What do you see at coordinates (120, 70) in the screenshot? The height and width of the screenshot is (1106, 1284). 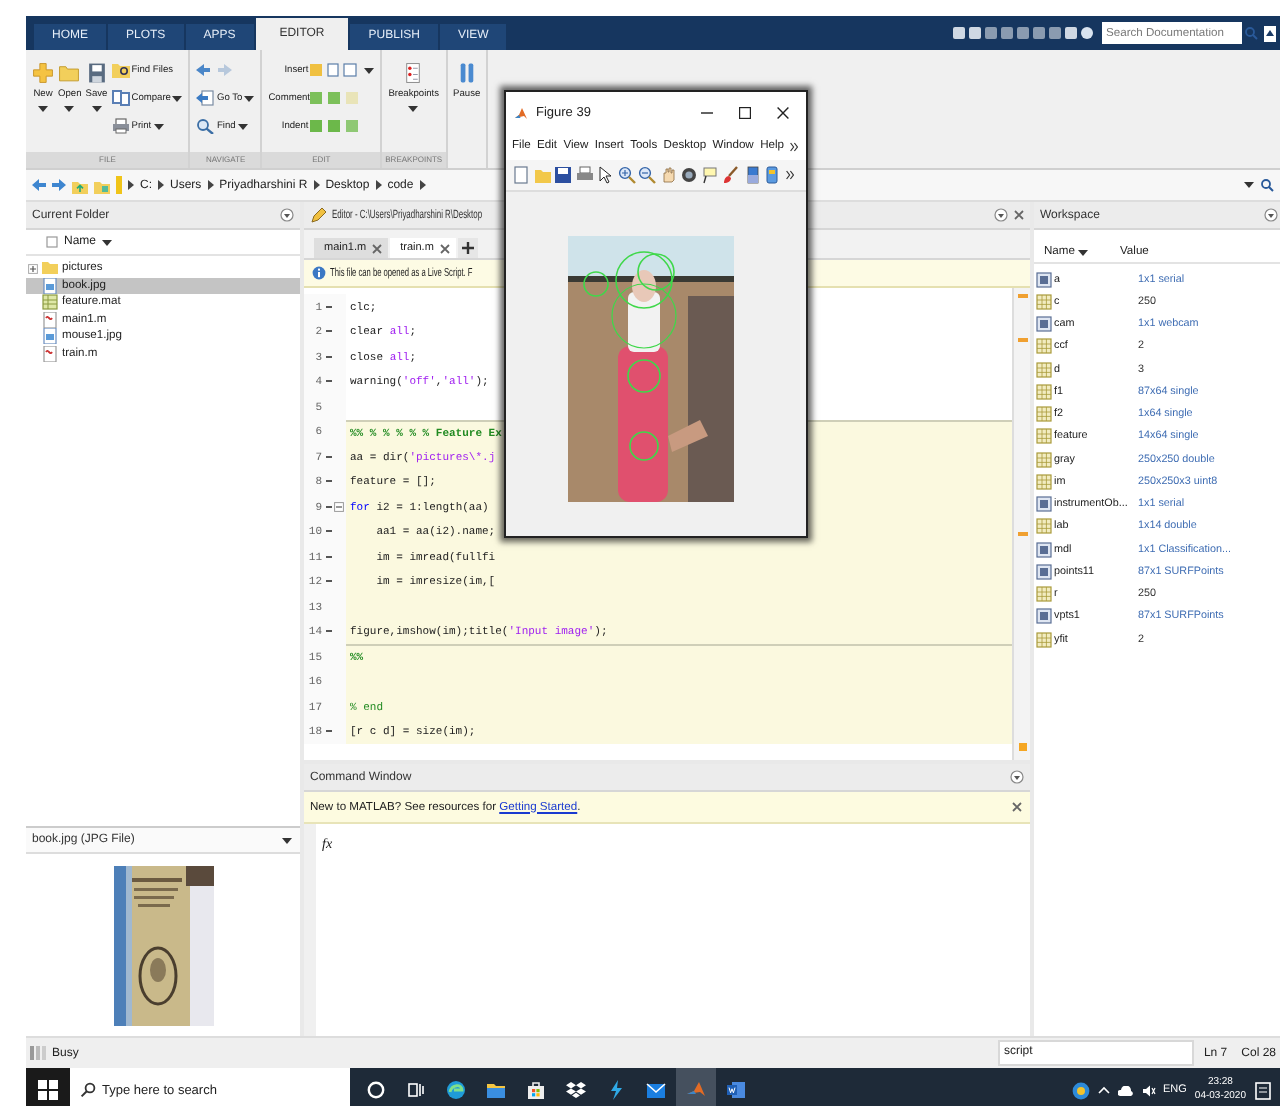 I see `folder-search-icon` at bounding box center [120, 70].